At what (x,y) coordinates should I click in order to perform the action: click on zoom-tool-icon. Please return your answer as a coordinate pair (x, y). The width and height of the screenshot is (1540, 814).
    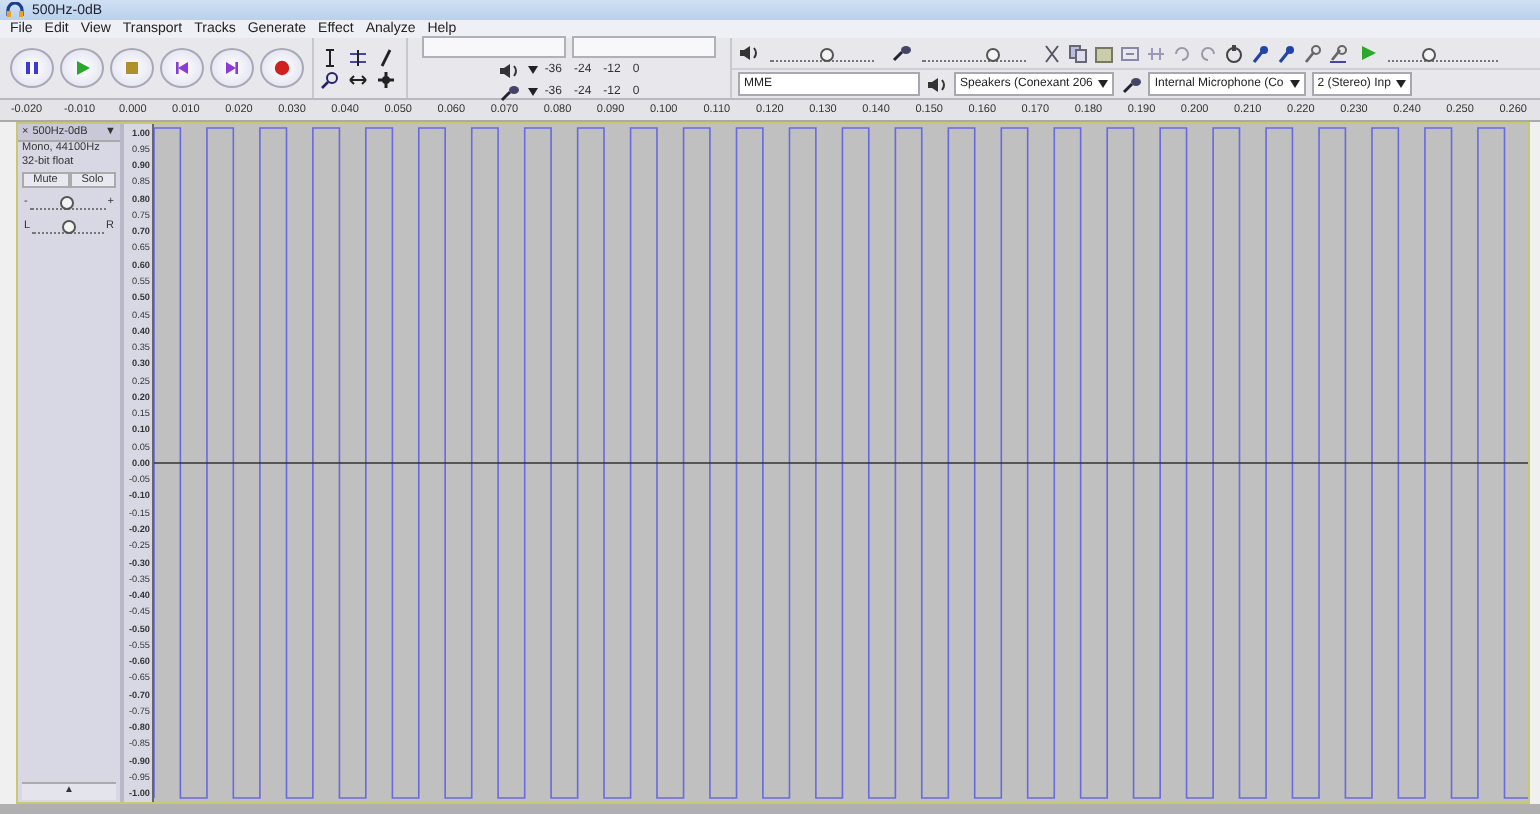
    Looking at the image, I should click on (330, 79).